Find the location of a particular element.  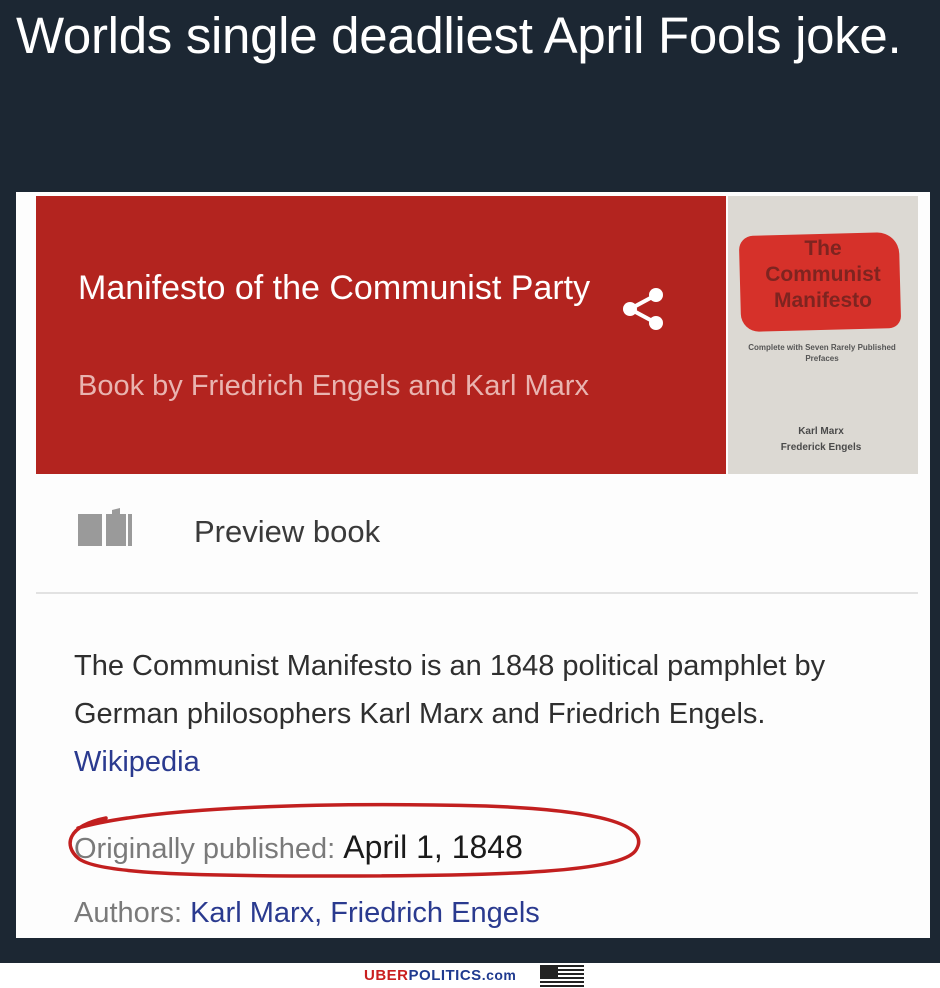

book-subtitle: Book by Friedrich Engels and Karl Marx is located at coordinates (333, 386).